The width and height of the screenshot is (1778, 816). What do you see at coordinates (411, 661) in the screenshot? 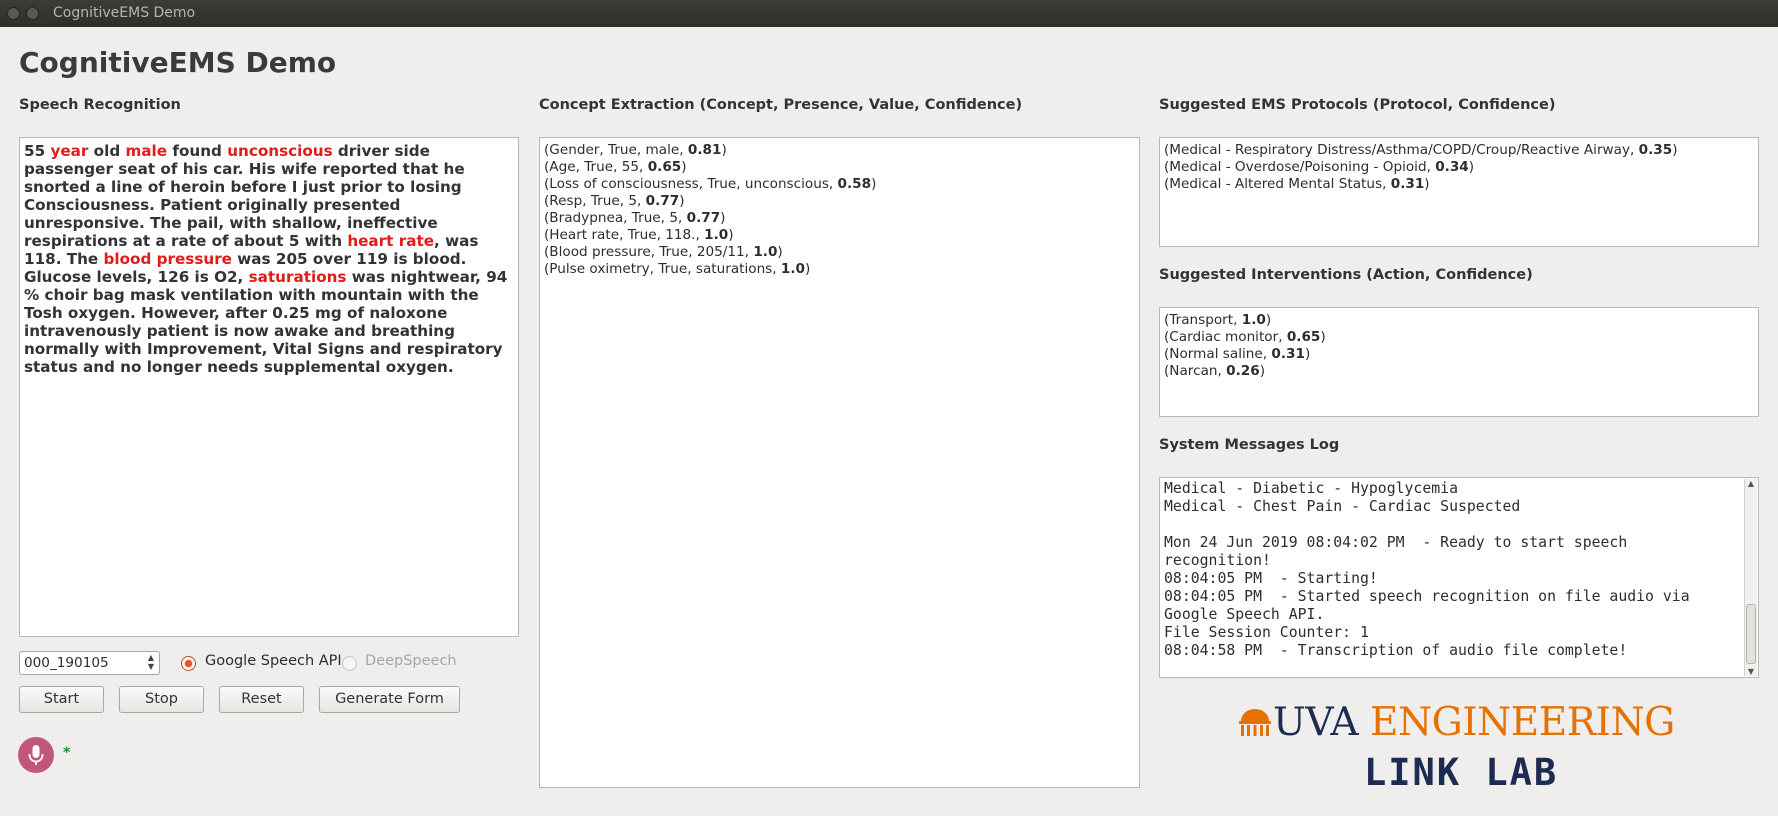
I see `deepspeech-label: DeepSpeech` at bounding box center [411, 661].